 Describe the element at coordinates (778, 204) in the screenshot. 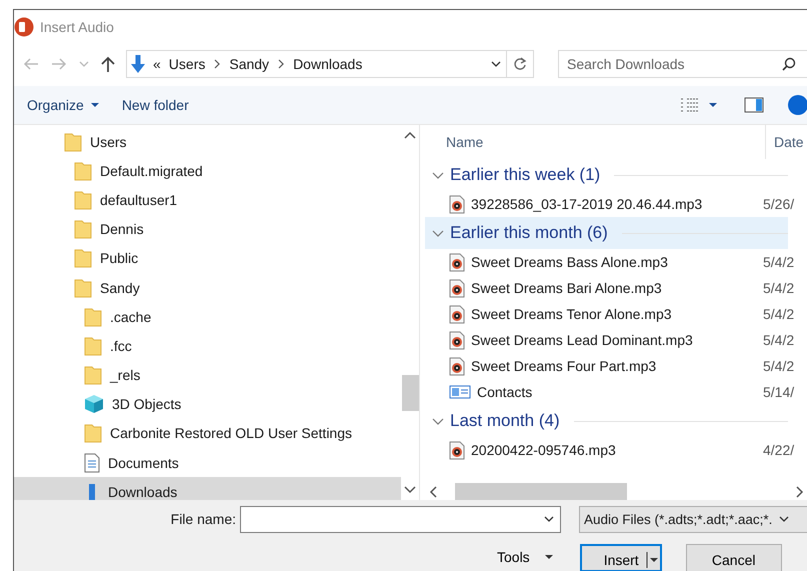

I see `date-cell-text: 5/26/` at that location.